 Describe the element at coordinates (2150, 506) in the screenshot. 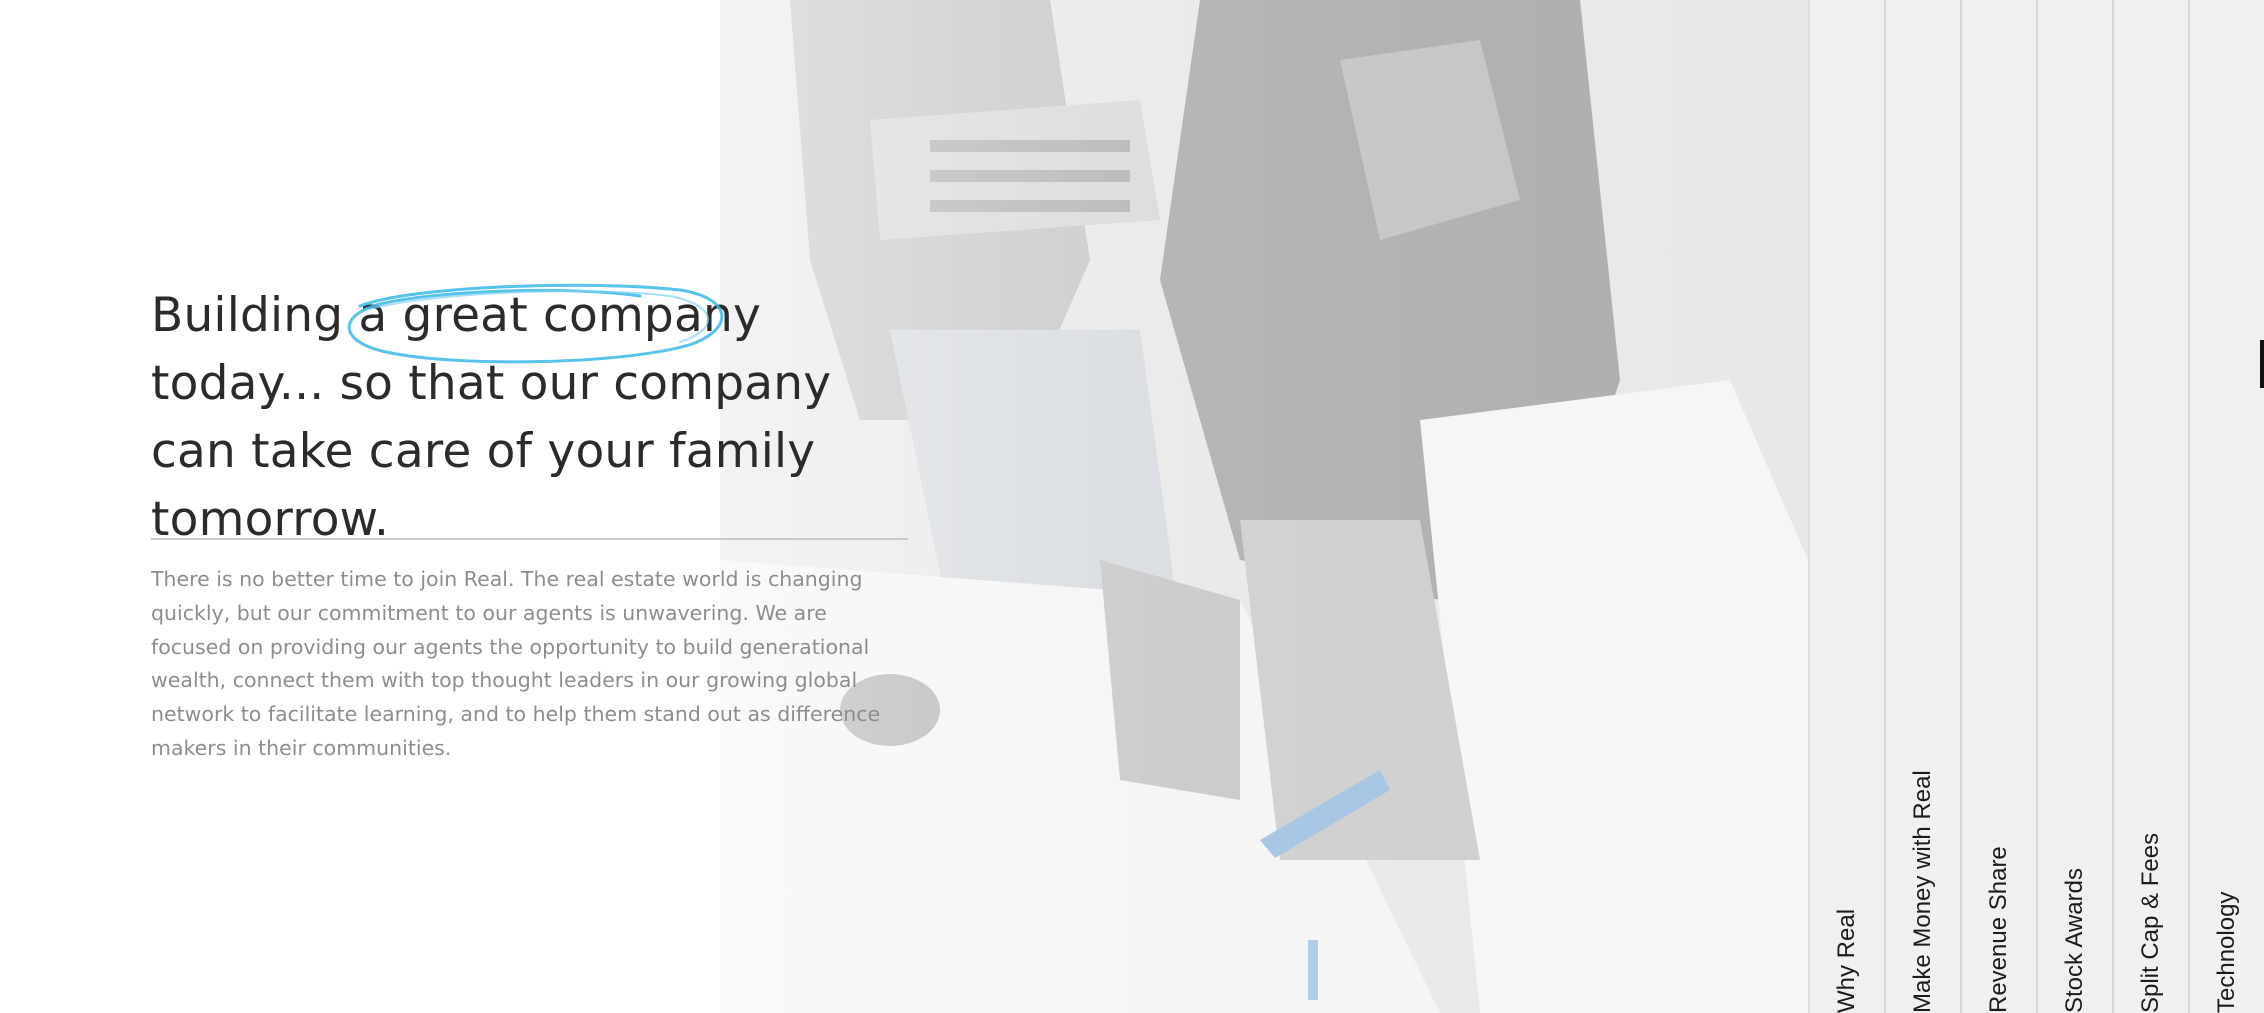

I see `nav-tab-split-cap-fees: Split Cap & Fees` at that location.